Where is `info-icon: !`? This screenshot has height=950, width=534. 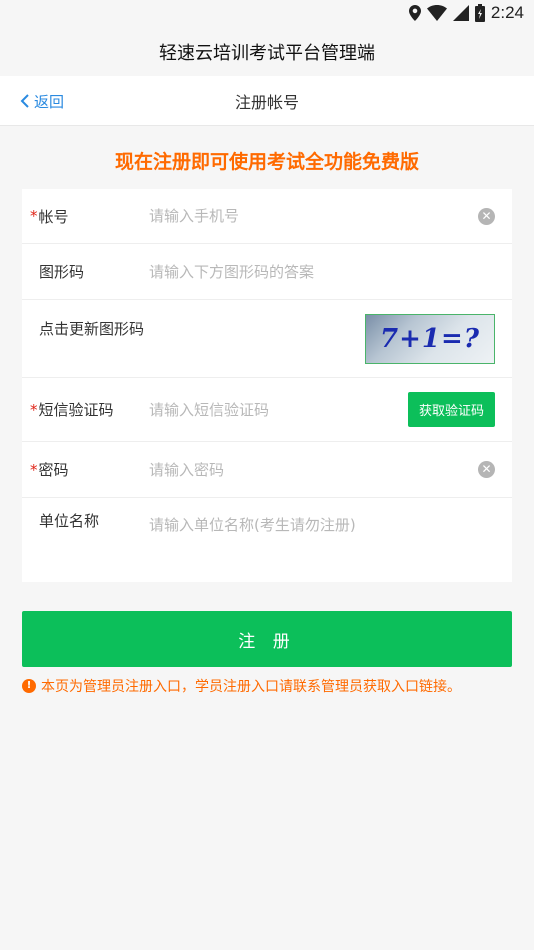
info-icon: ! is located at coordinates (29, 686).